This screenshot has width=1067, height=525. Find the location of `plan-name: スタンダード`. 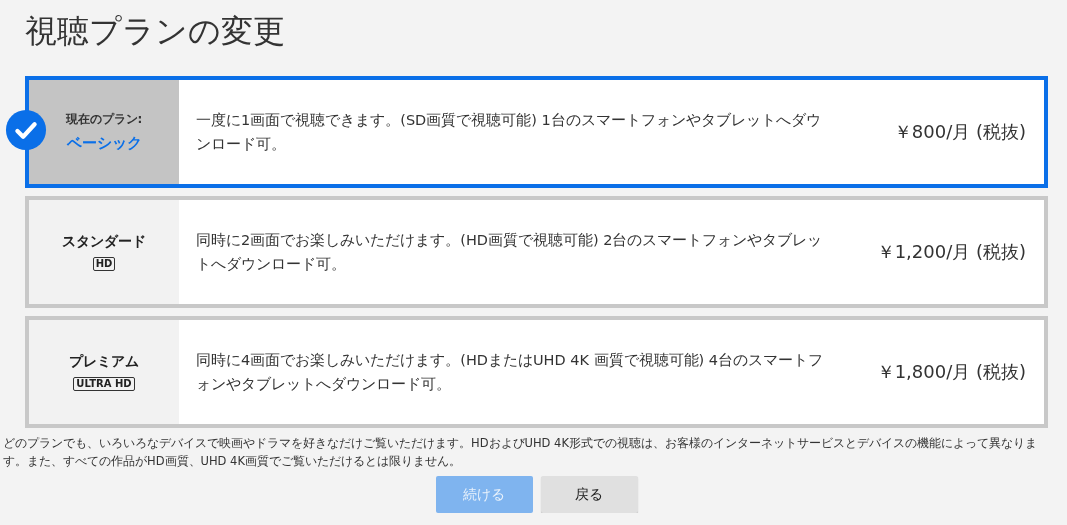

plan-name: スタンダード is located at coordinates (104, 242).